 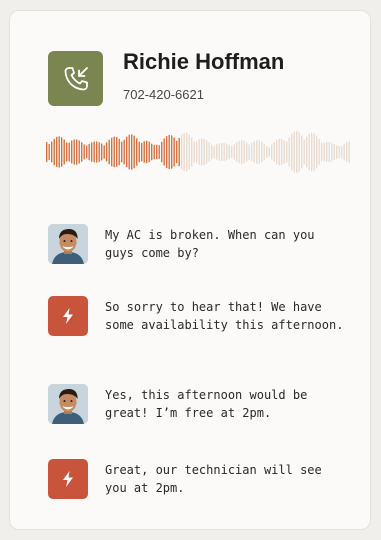 I want to click on call-audio-waveform, so click(x=198, y=152).